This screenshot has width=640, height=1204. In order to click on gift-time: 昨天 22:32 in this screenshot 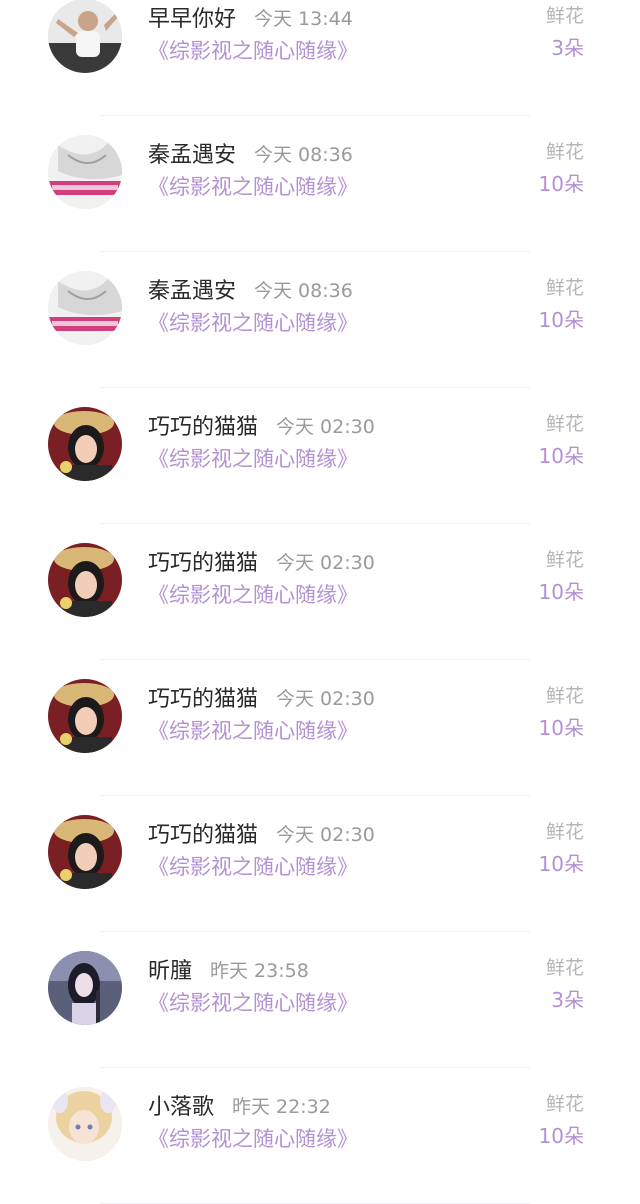, I will do `click(281, 1106)`.